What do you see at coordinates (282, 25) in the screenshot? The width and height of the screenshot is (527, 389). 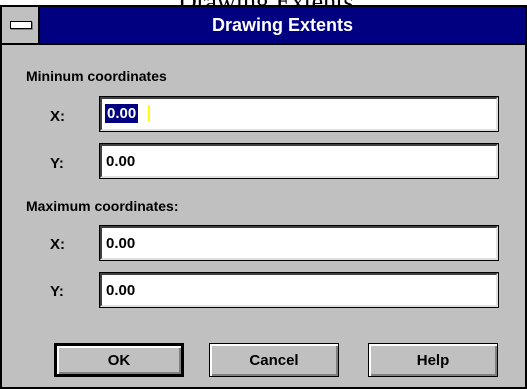 I see `dialog-title: Drawing Extents` at bounding box center [282, 25].